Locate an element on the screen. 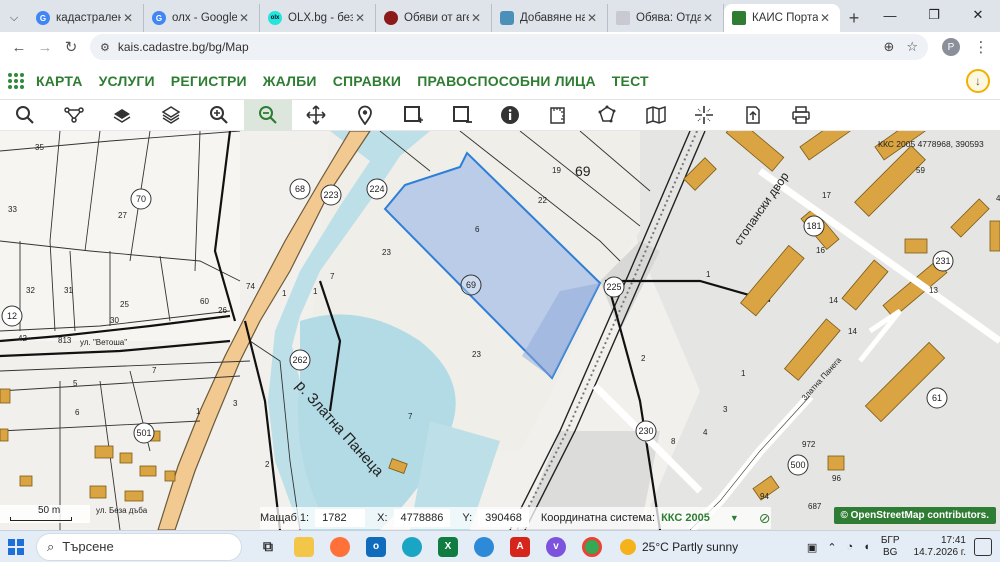 This screenshot has height=562, width=1000. task-view-icon: ⧉ is located at coordinates (268, 547).